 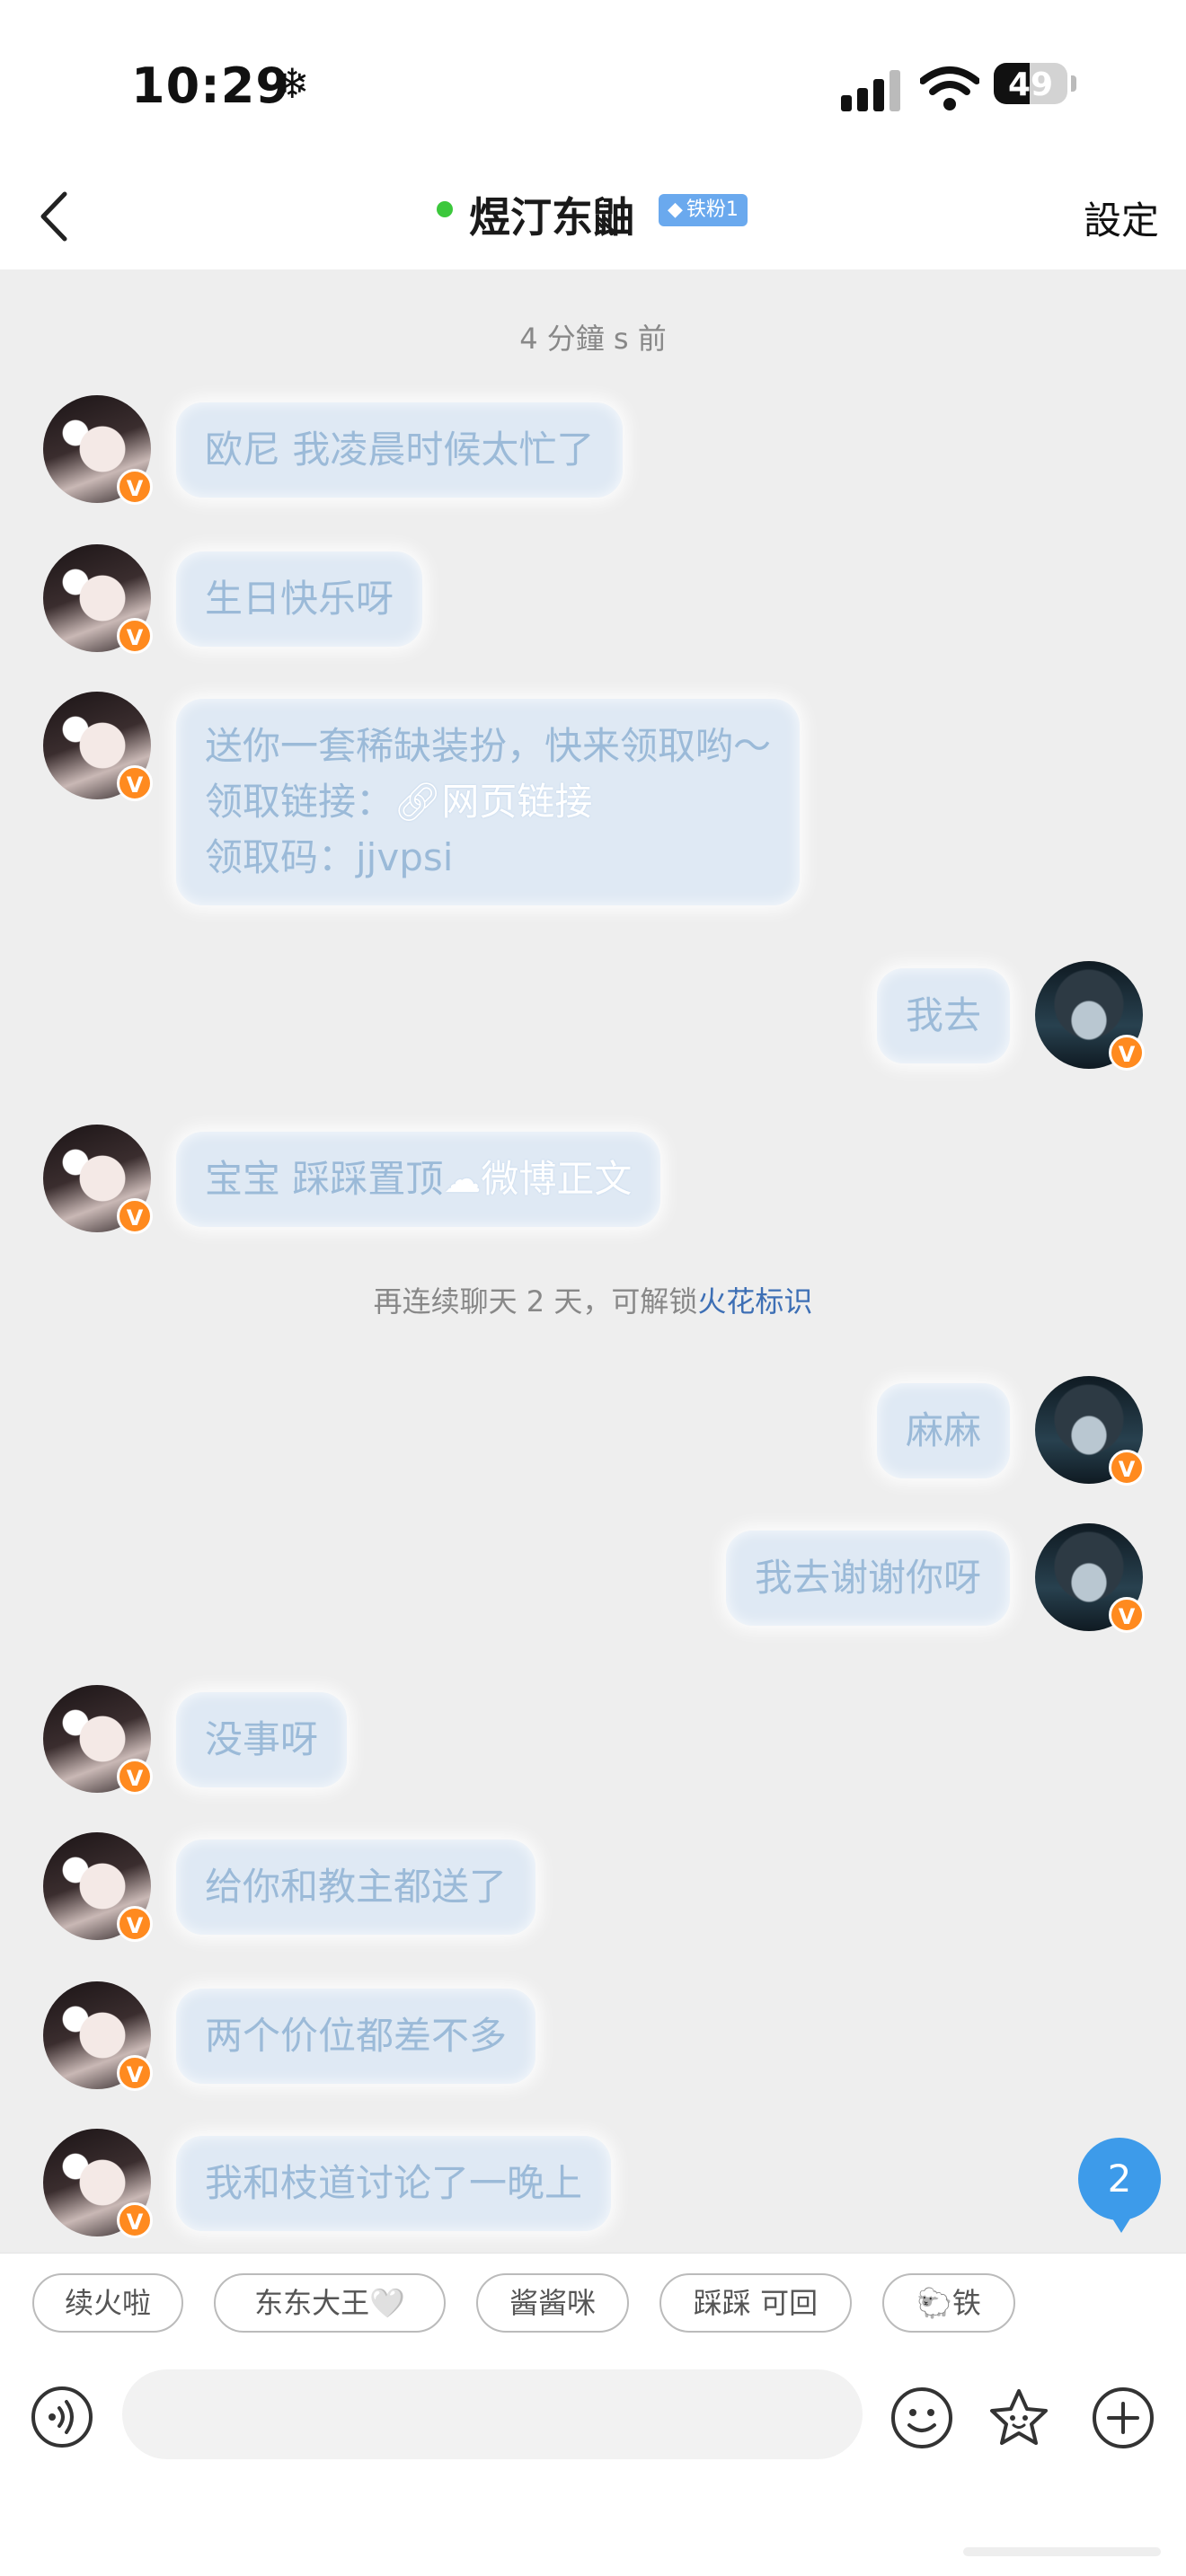 What do you see at coordinates (949, 88) in the screenshot?
I see `wifi-icon` at bounding box center [949, 88].